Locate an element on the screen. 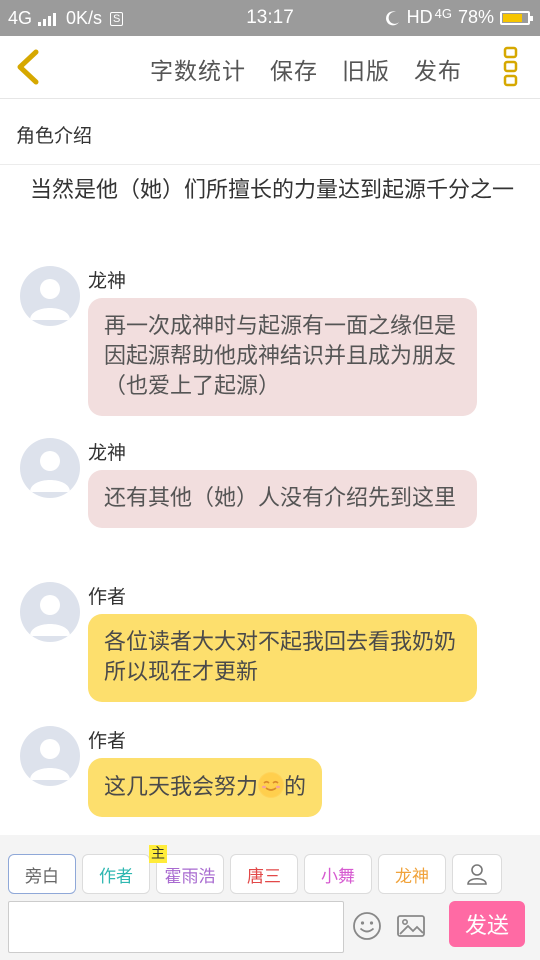 Image resolution: width=540 pixels, height=960 pixels. back-button is located at coordinates (31, 67).